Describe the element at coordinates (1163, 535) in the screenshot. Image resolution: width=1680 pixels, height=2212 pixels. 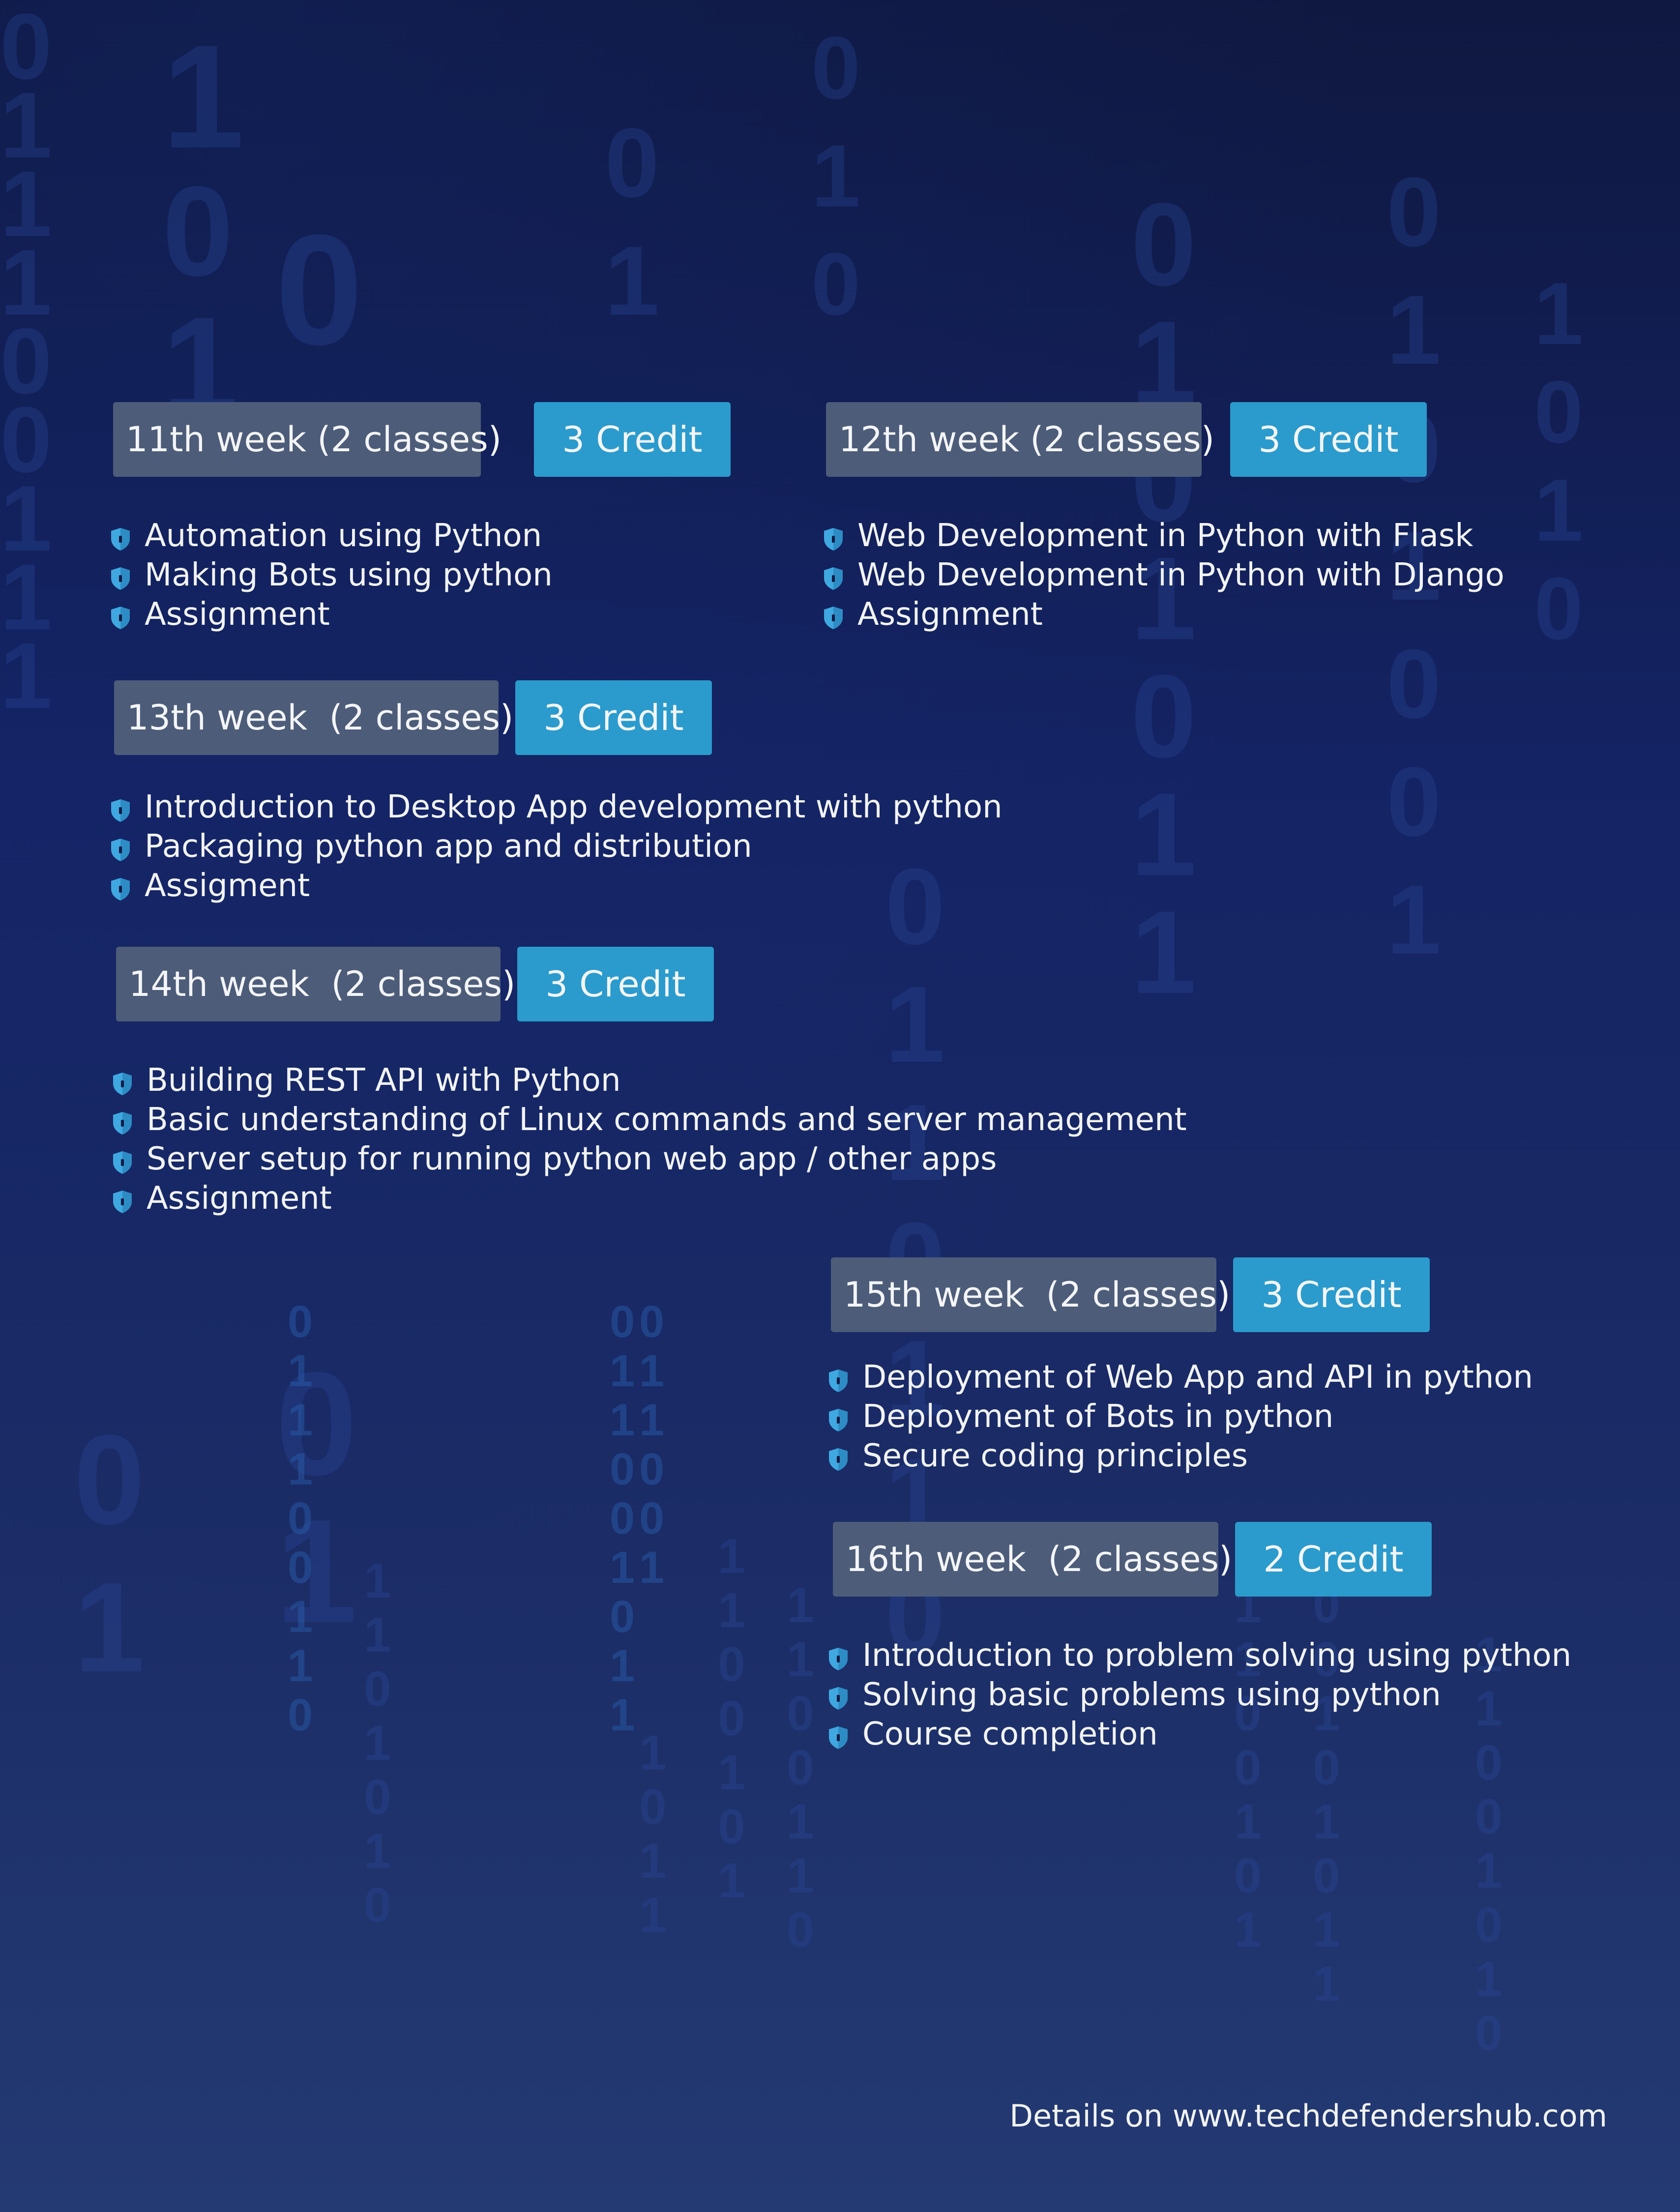
I see `topic-item: Web Development in Python with Flask` at that location.